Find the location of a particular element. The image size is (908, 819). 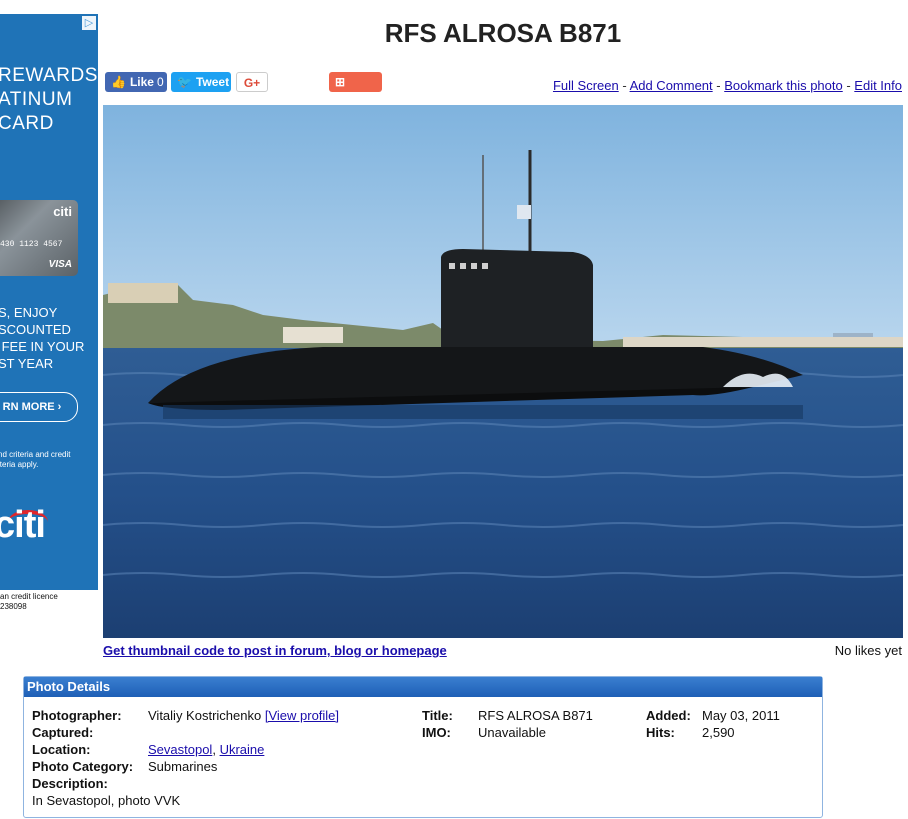

google-plus-button: G+ is located at coordinates (252, 82).